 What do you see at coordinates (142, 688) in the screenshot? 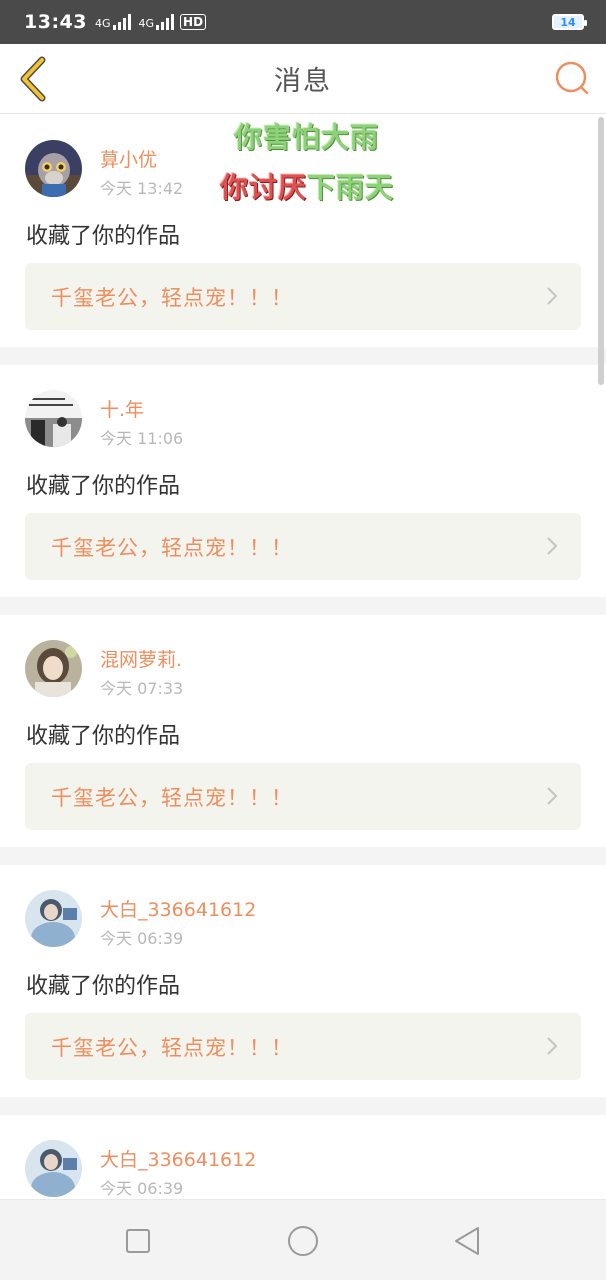
I see `message-time: 今天 07:33` at bounding box center [142, 688].